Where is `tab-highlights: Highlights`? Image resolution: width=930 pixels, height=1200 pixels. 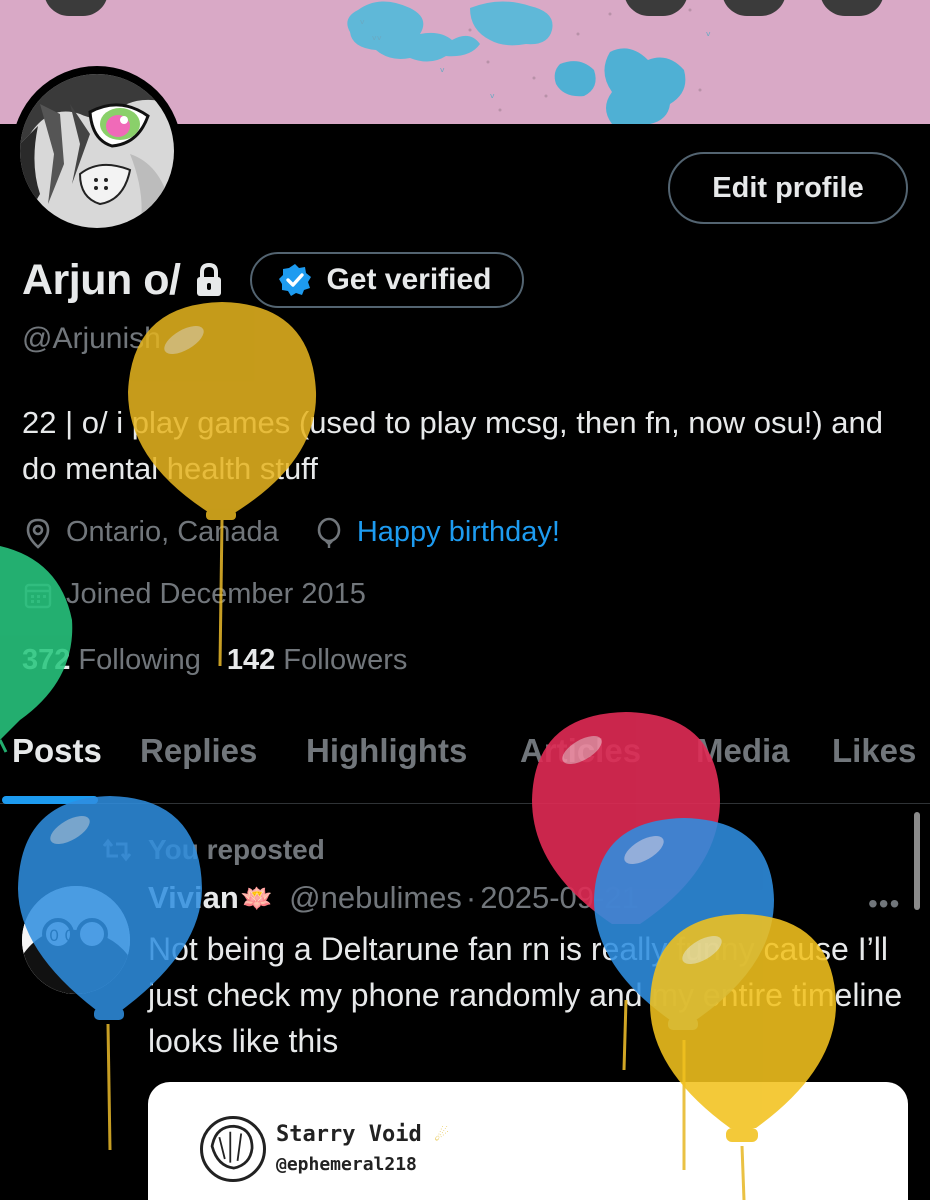 tab-highlights: Highlights is located at coordinates (386, 751).